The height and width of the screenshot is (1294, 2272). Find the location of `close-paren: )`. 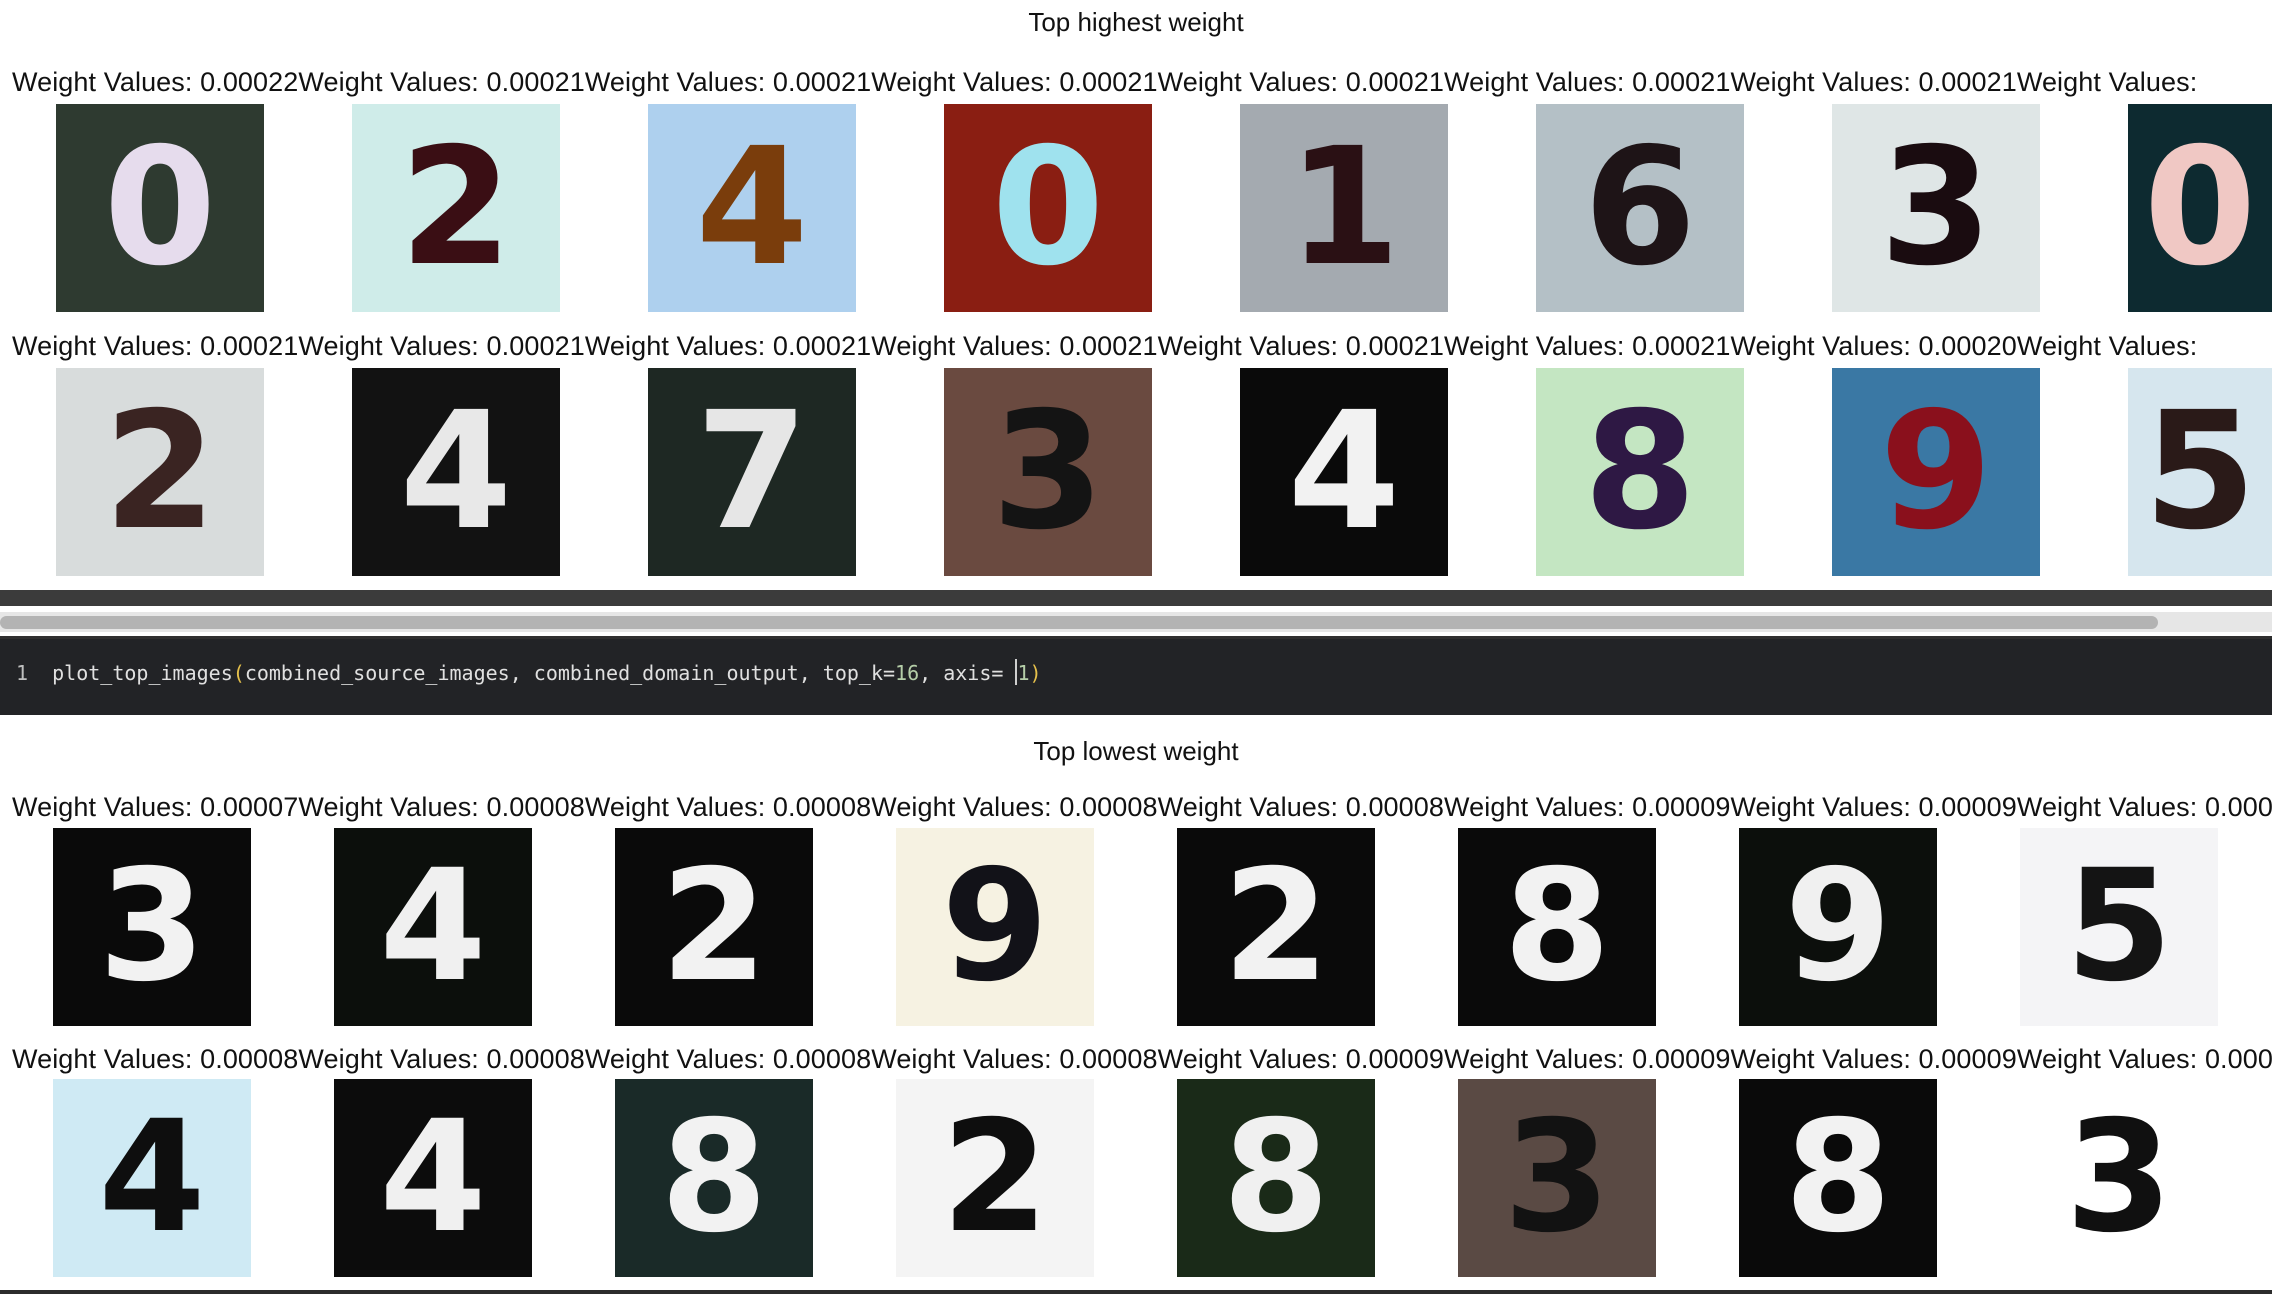

close-paren: ) is located at coordinates (1035, 673).